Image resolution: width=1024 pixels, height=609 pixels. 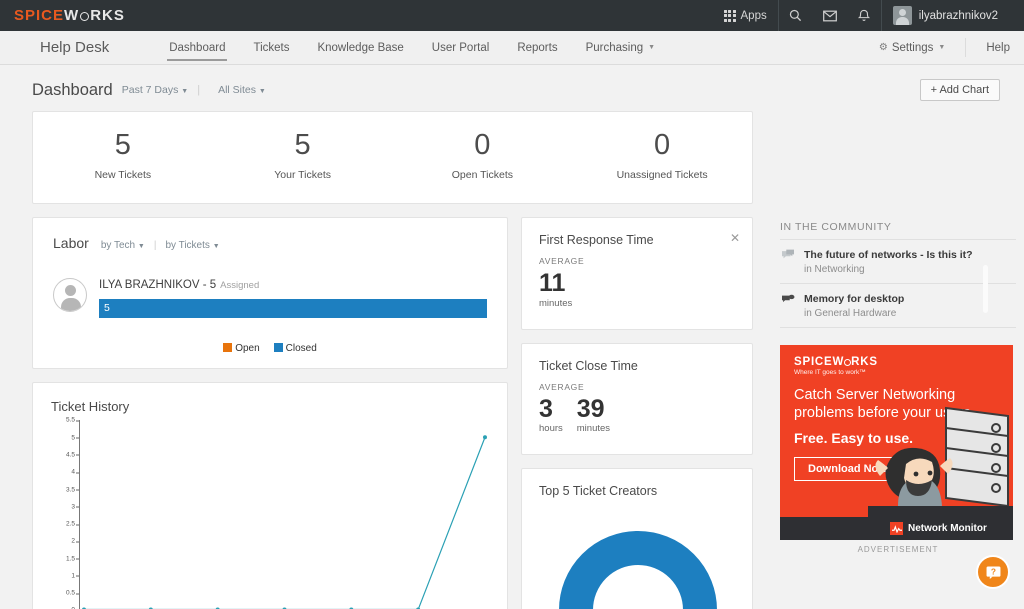 I want to click on donut-slice, so click(x=638, y=569).